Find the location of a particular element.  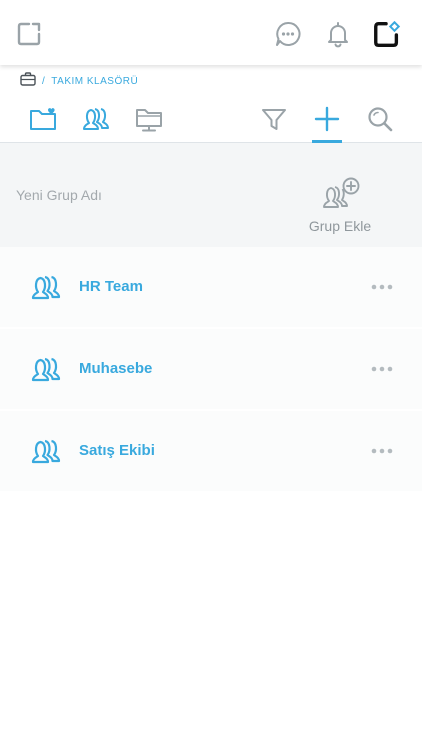

breadcrumb: / TAKIM KLASÖRÜ is located at coordinates (79, 81).